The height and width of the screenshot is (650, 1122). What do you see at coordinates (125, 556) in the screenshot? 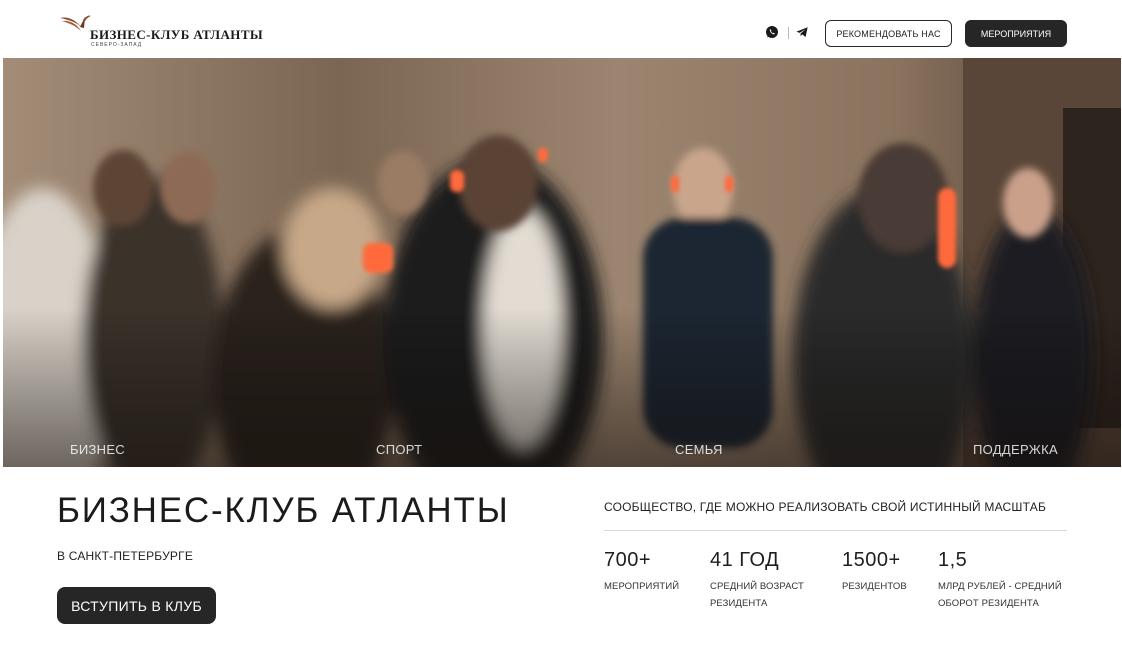
I see `city-subtitle: В САНКТ-ПЕТЕРБУРГЕ` at bounding box center [125, 556].